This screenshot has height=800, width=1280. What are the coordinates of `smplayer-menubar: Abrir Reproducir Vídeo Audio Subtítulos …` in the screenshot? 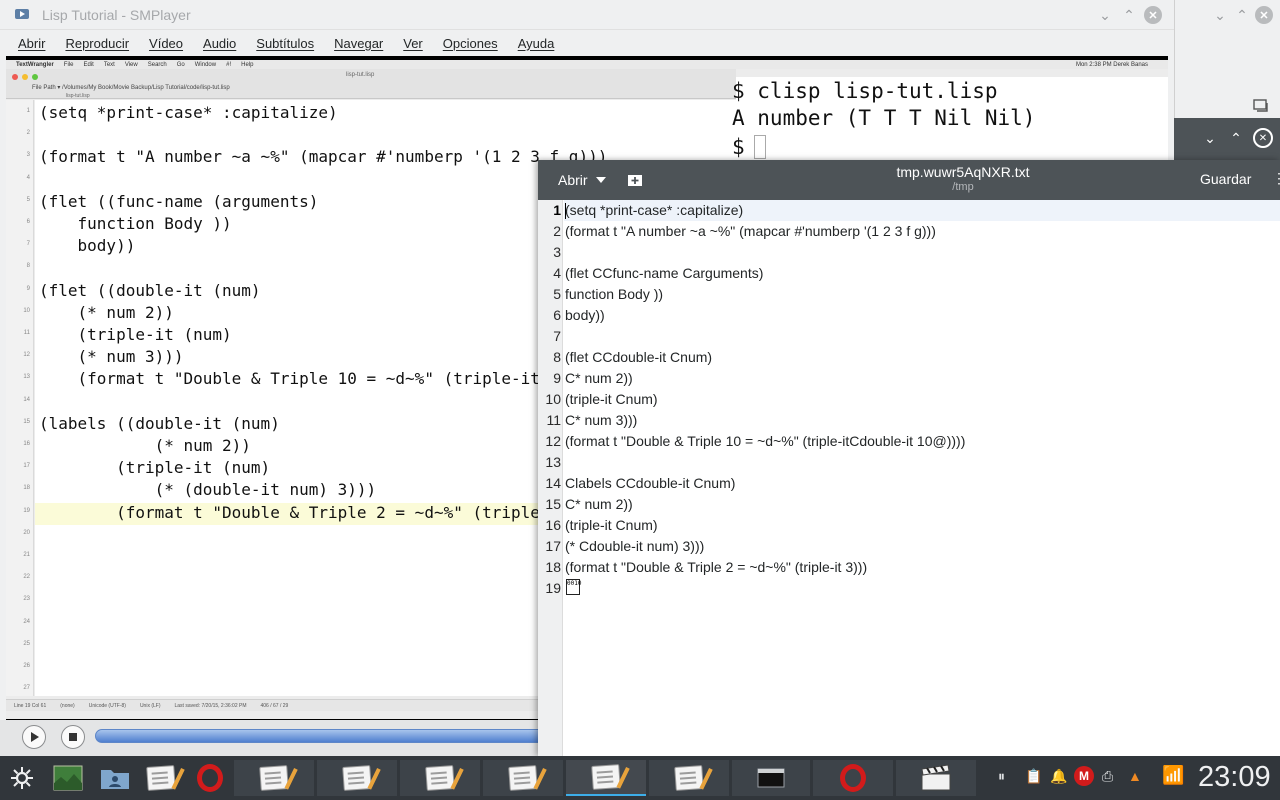 It's located at (587, 43).